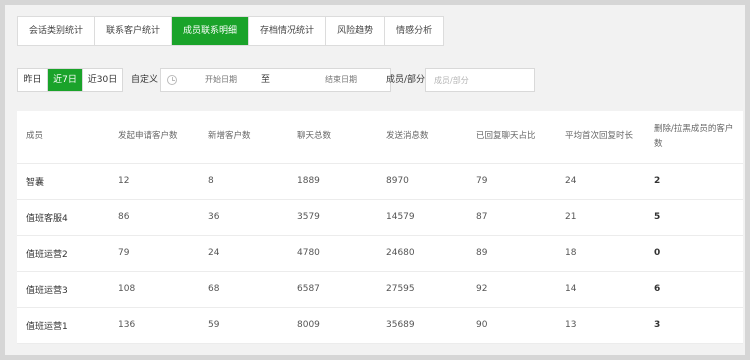 This screenshot has height=360, width=750. I want to click on cell-member: 值班运营2, so click(63, 253).